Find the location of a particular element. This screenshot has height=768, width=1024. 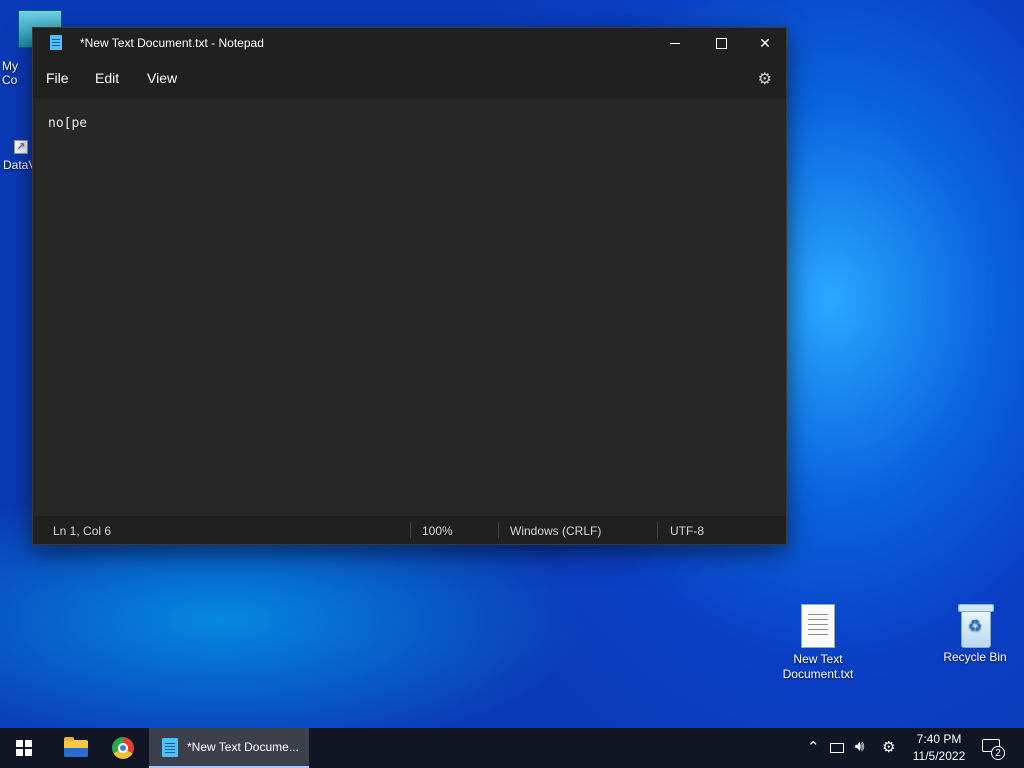

windows-logo-icon is located at coordinates (24, 748).